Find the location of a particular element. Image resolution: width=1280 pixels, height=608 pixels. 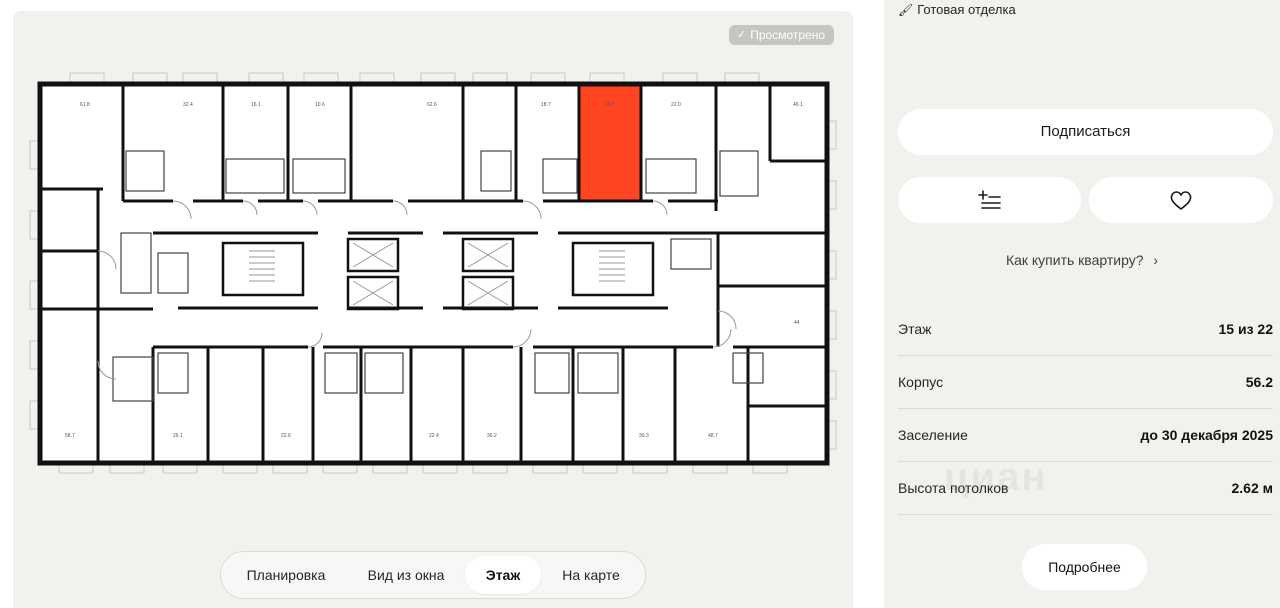

area-label-bottom-0: 58.7 is located at coordinates (70, 436).